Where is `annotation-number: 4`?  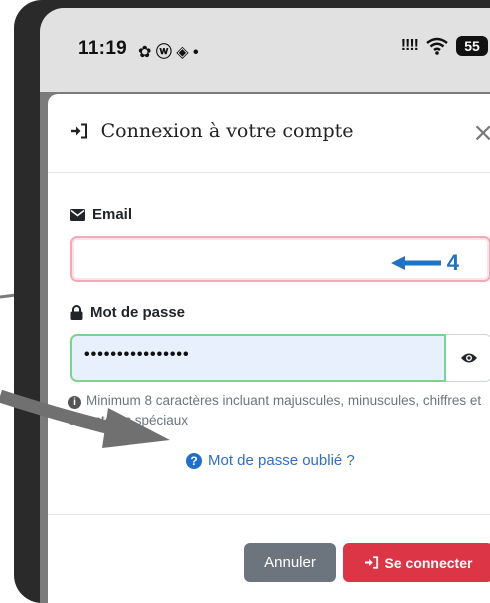
annotation-number: 4 is located at coordinates (452, 262).